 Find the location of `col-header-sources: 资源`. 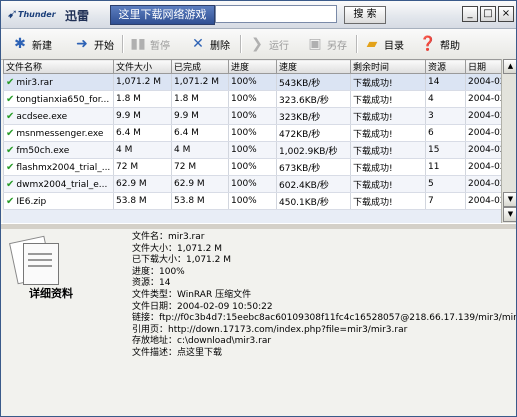

col-header-sources: 资源 is located at coordinates (445, 66).